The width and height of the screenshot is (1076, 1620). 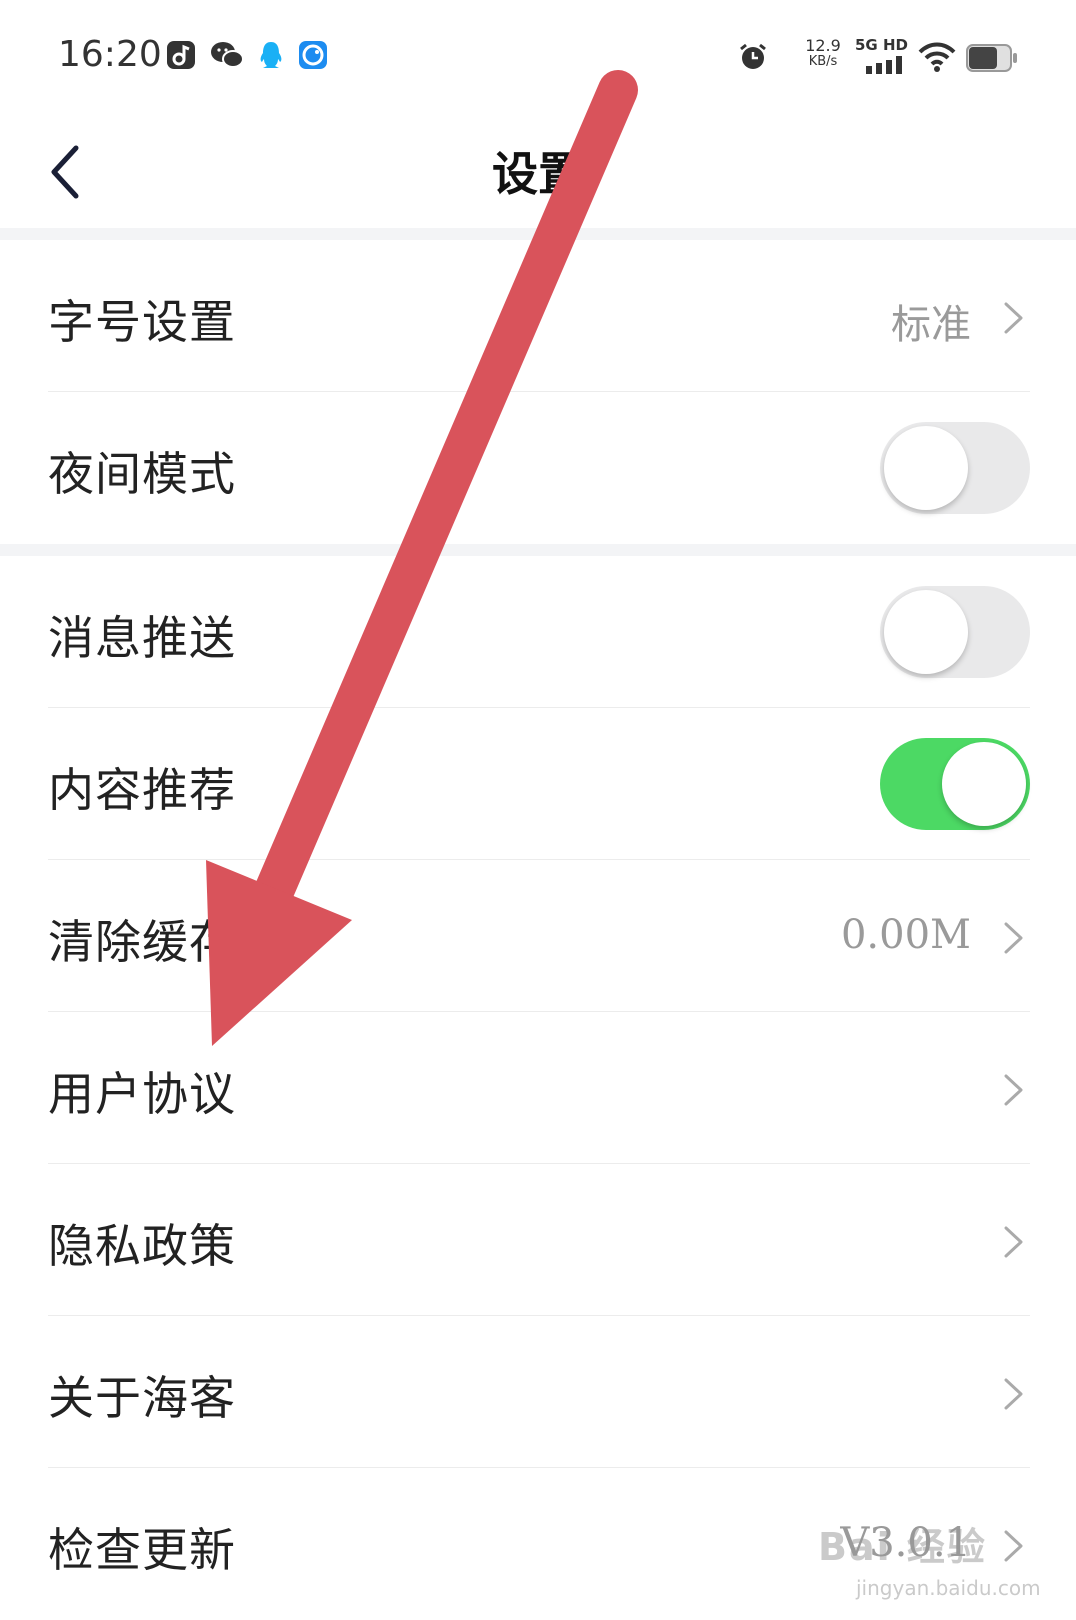 I want to click on night-mode-toggle, so click(x=955, y=468).